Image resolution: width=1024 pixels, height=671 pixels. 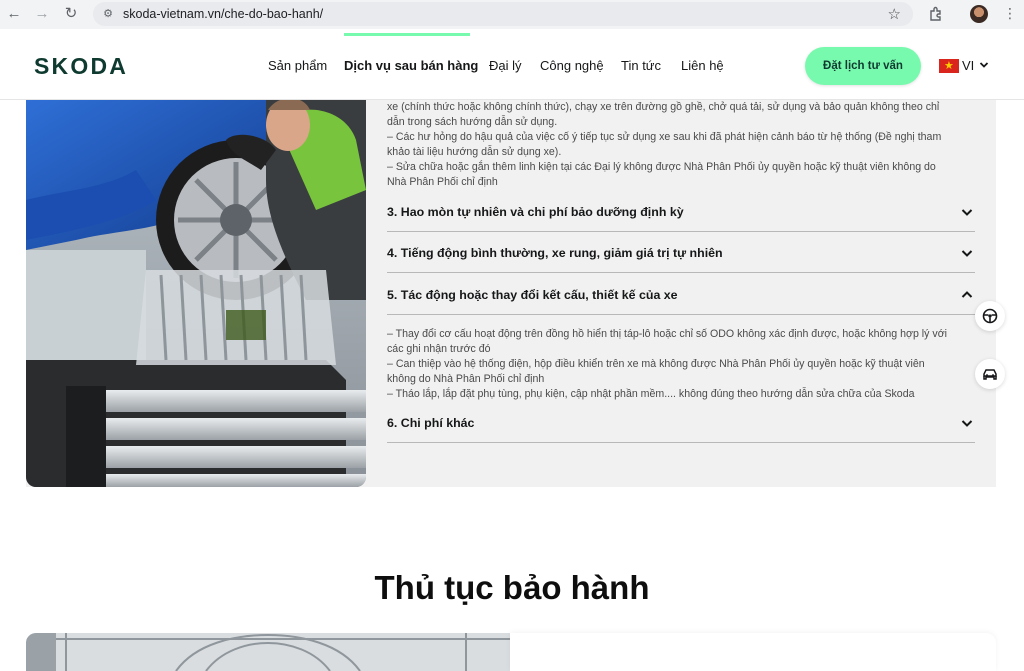 What do you see at coordinates (503, 14) in the screenshot?
I see `address-bar: ⚙ skoda-vietnam.vn/che-do-bao-hanh/ ☆` at bounding box center [503, 14].